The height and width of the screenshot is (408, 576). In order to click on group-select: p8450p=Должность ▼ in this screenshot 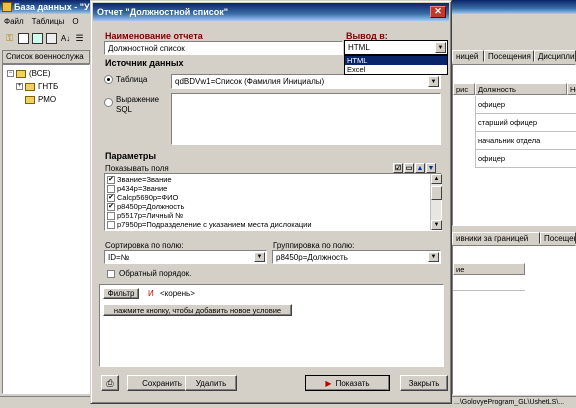, I will do `click(356, 257)`.